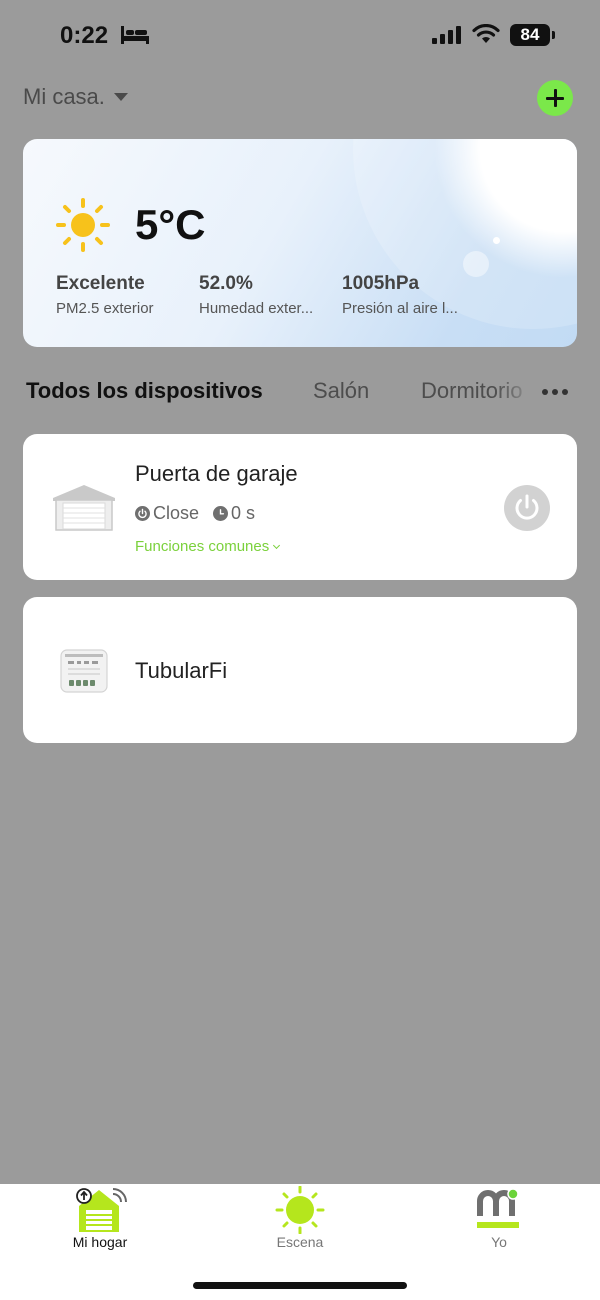 This screenshot has width=600, height=1300. What do you see at coordinates (530, 35) in the screenshot?
I see `battery-level: 84` at bounding box center [530, 35].